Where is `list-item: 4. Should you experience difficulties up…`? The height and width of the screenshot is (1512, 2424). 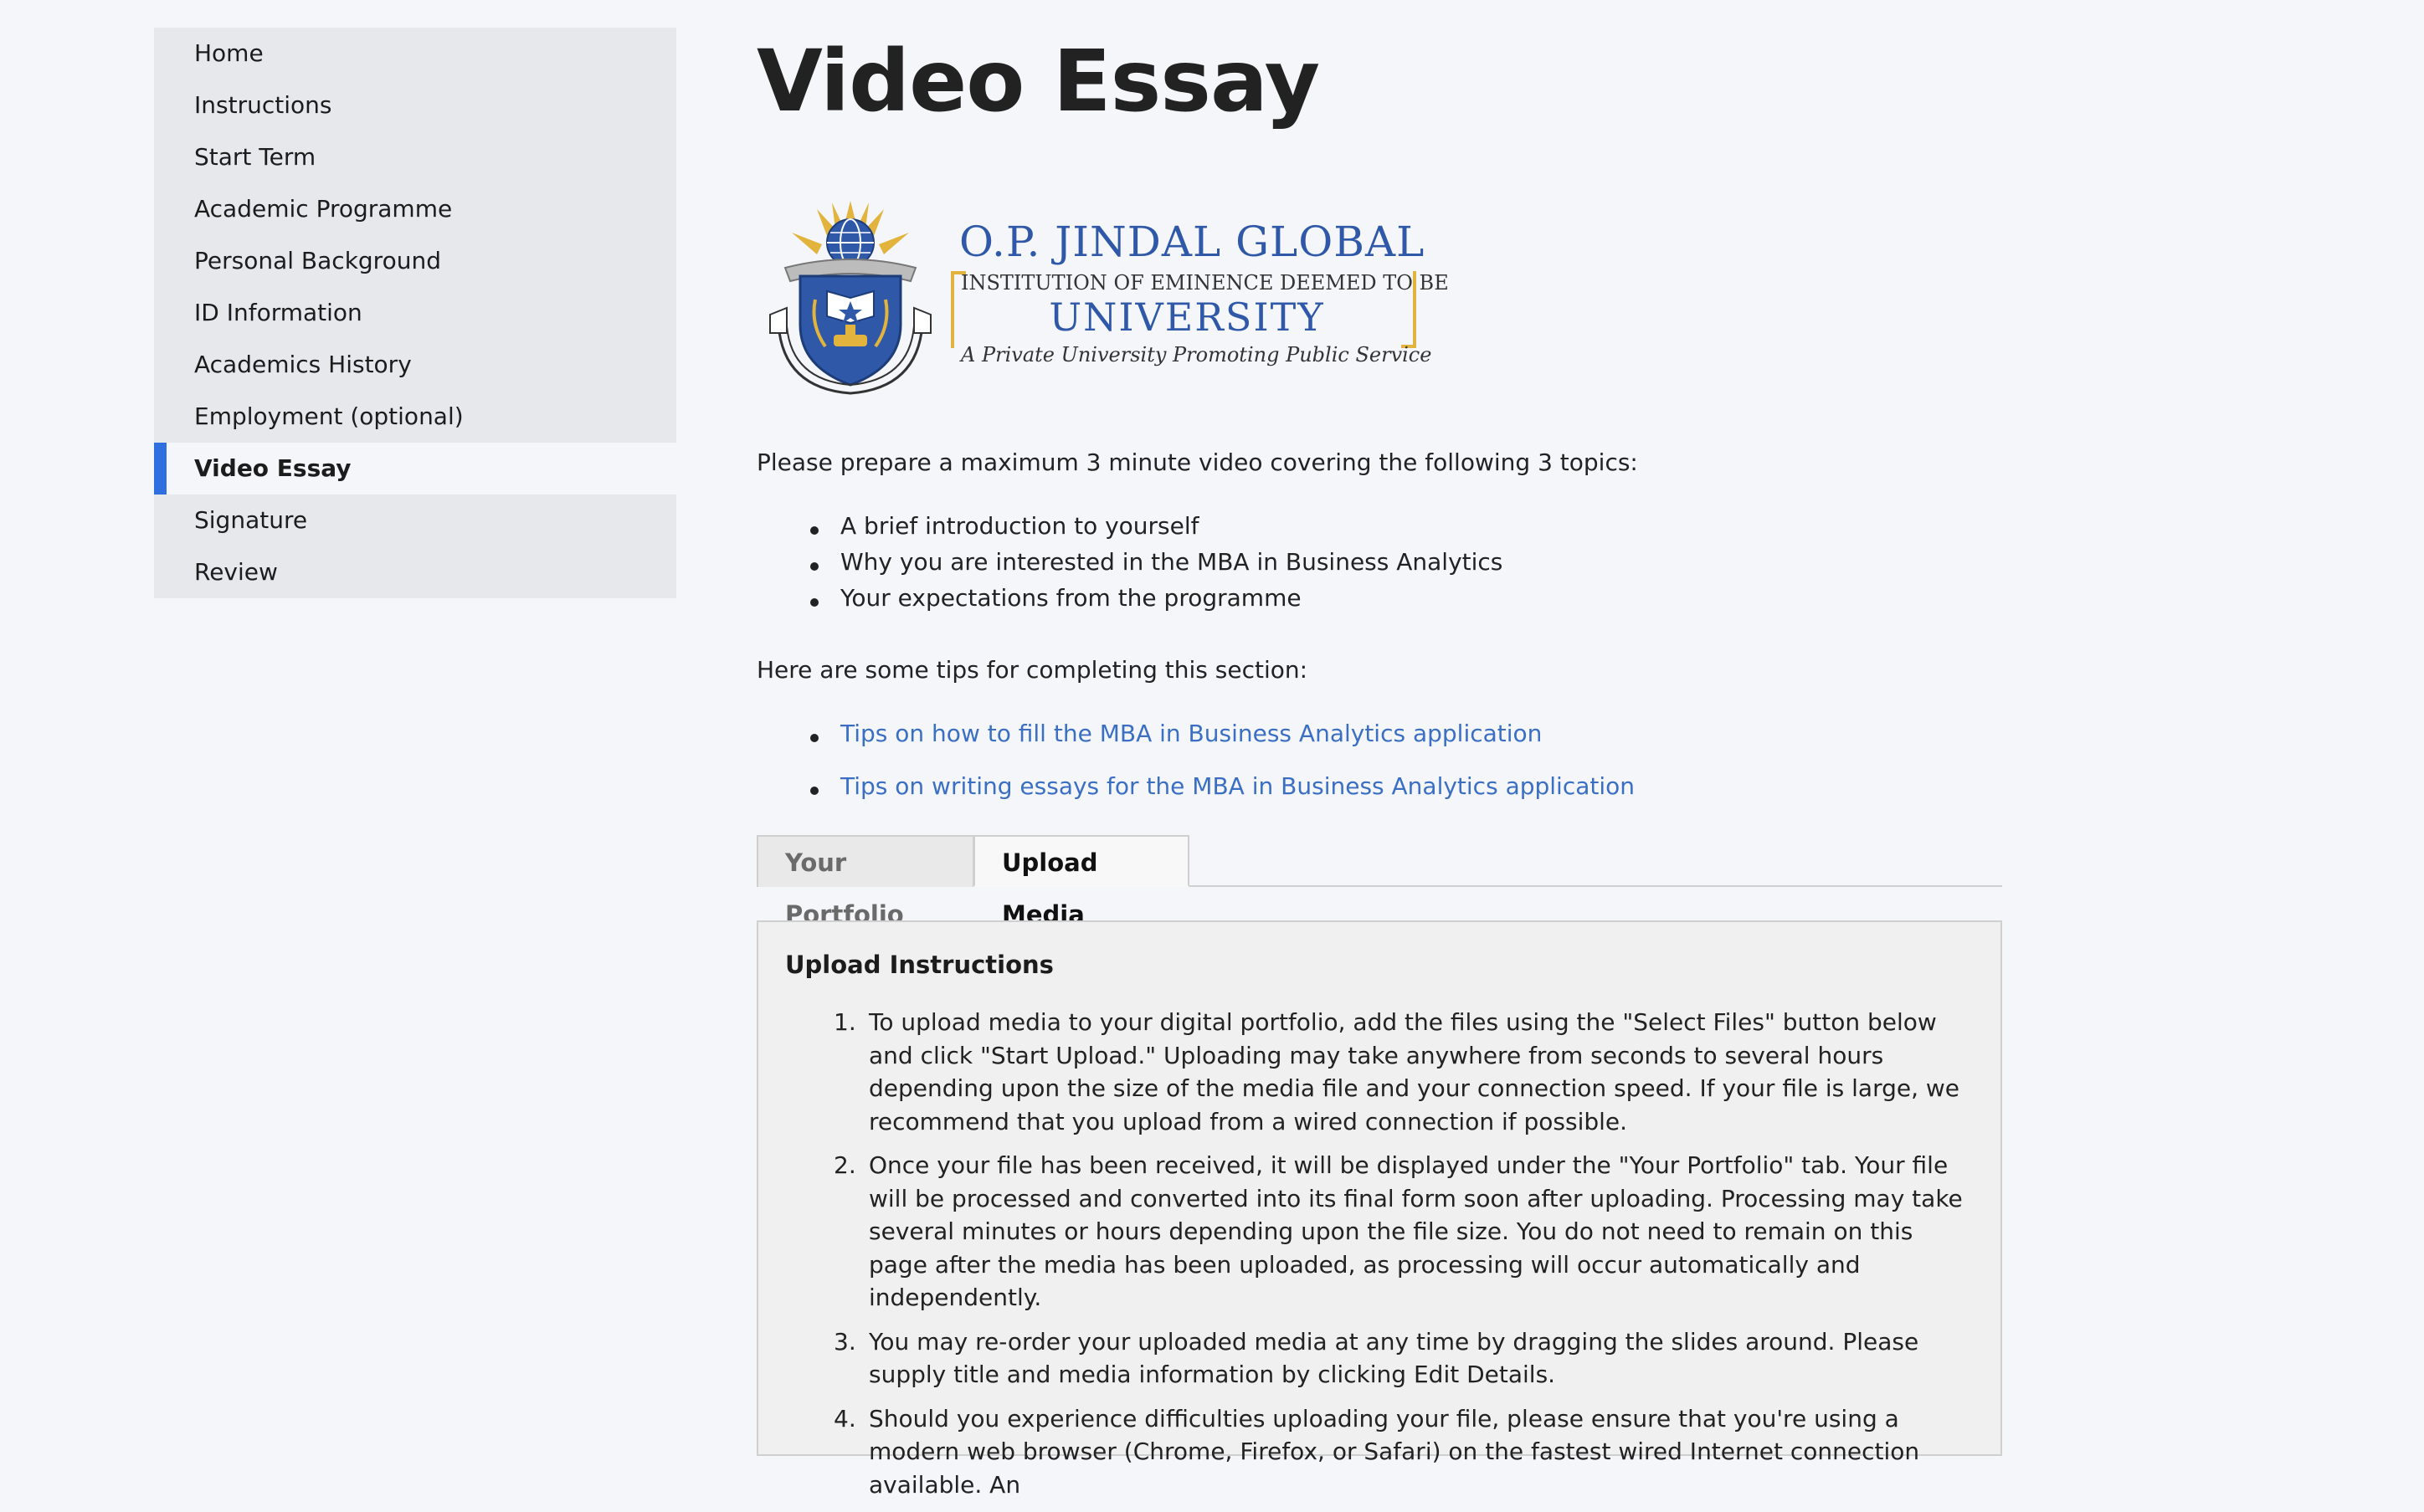
list-item: 4. Should you experience difficulties up… is located at coordinates (1404, 1452).